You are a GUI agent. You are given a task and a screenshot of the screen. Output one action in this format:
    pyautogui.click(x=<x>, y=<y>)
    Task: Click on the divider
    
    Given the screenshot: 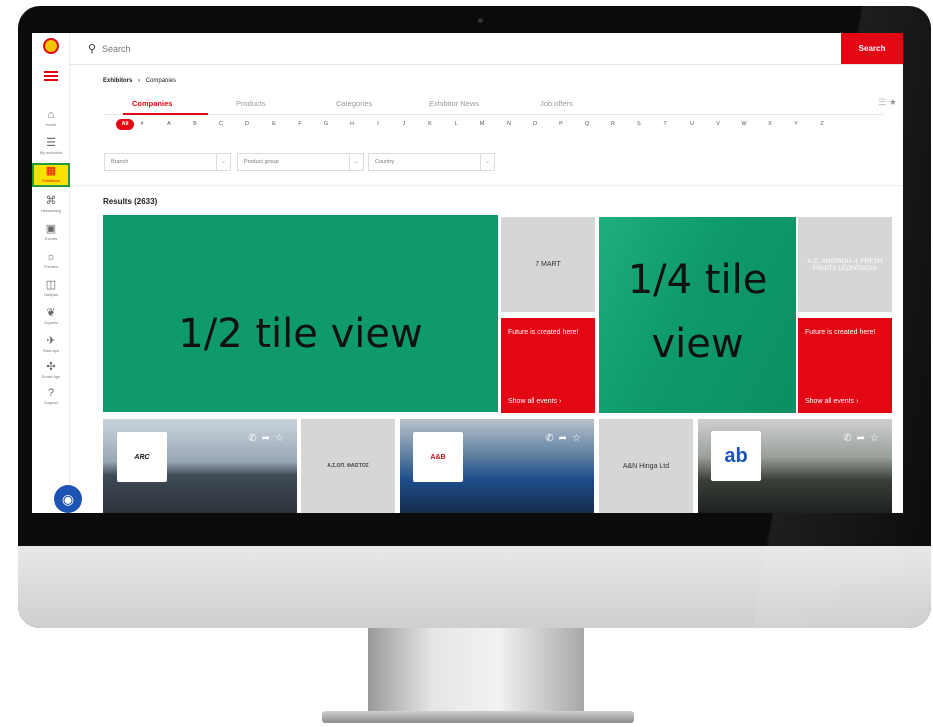 What is the action you would take?
    pyautogui.click(x=486, y=185)
    